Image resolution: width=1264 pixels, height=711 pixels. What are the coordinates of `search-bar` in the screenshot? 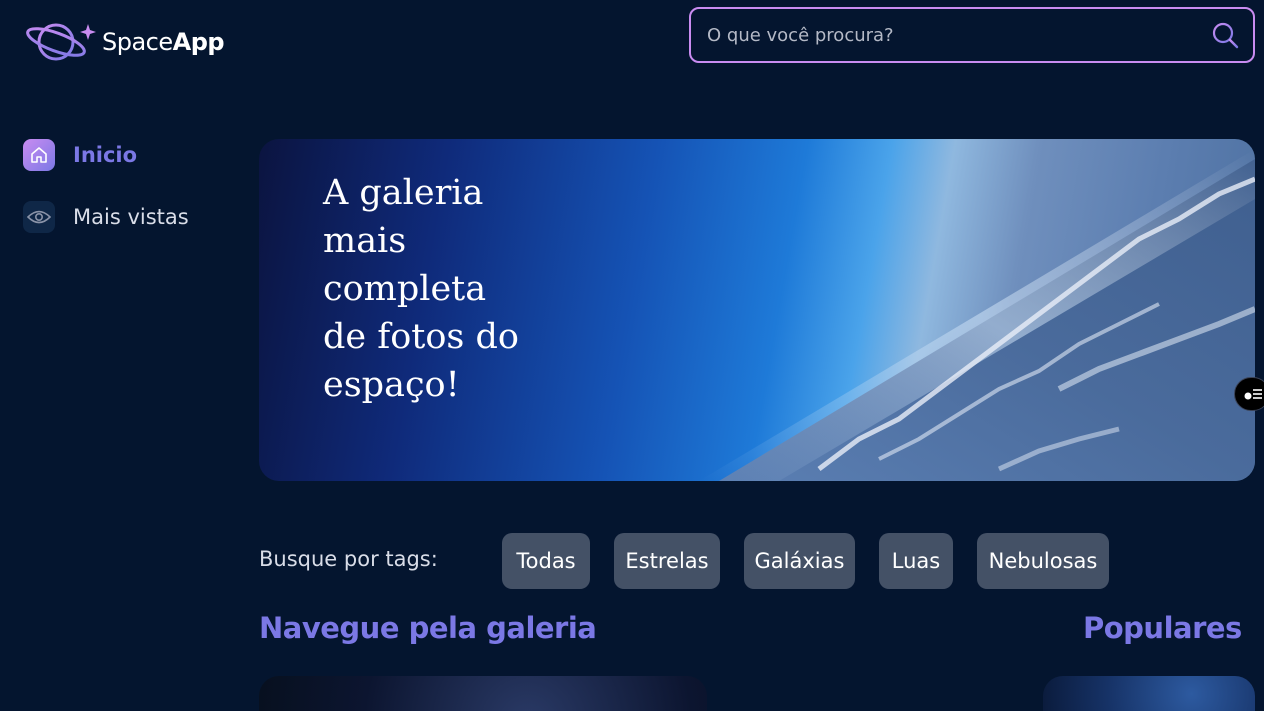 It's located at (972, 35).